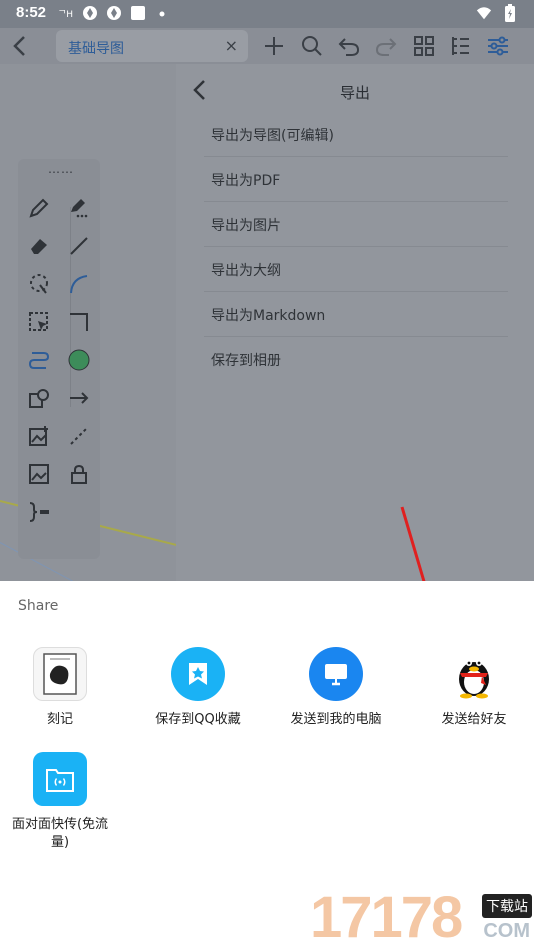 The image size is (534, 950). Describe the element at coordinates (356, 359) in the screenshot. I see `export-option: 保存到相册` at that location.